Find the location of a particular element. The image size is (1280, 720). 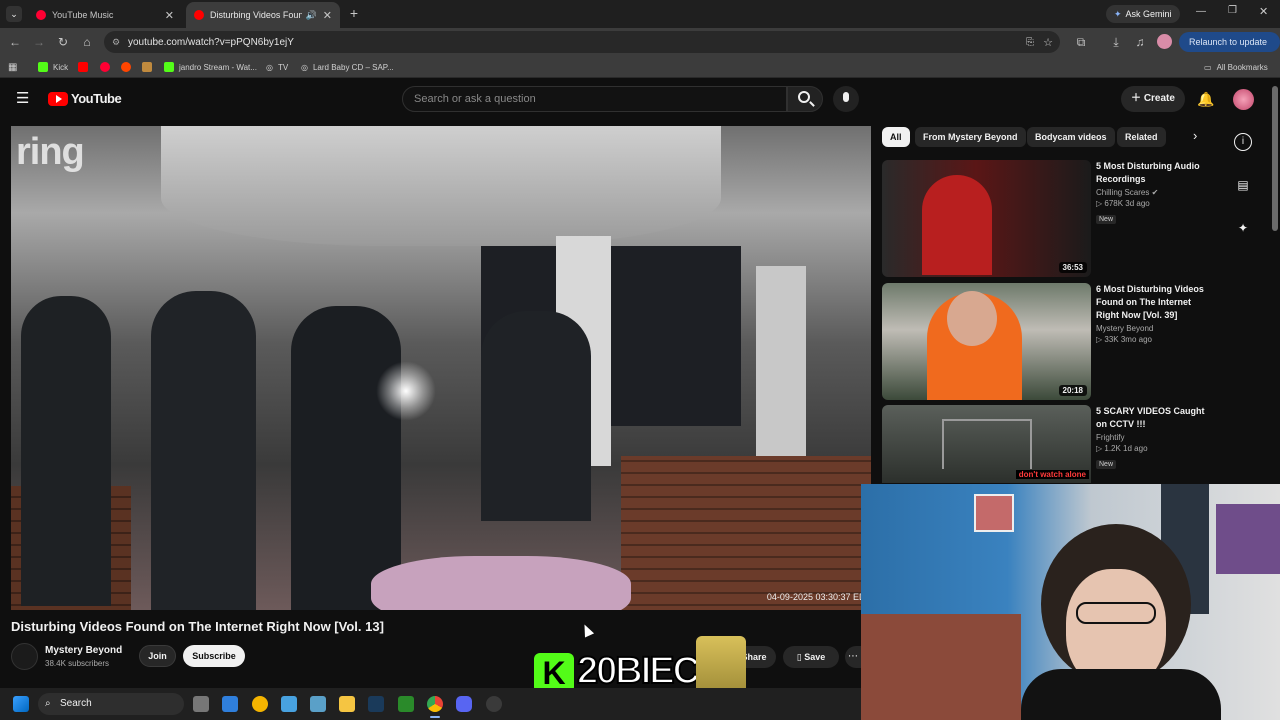

video-thumbnail: 20:18 is located at coordinates (986, 341).